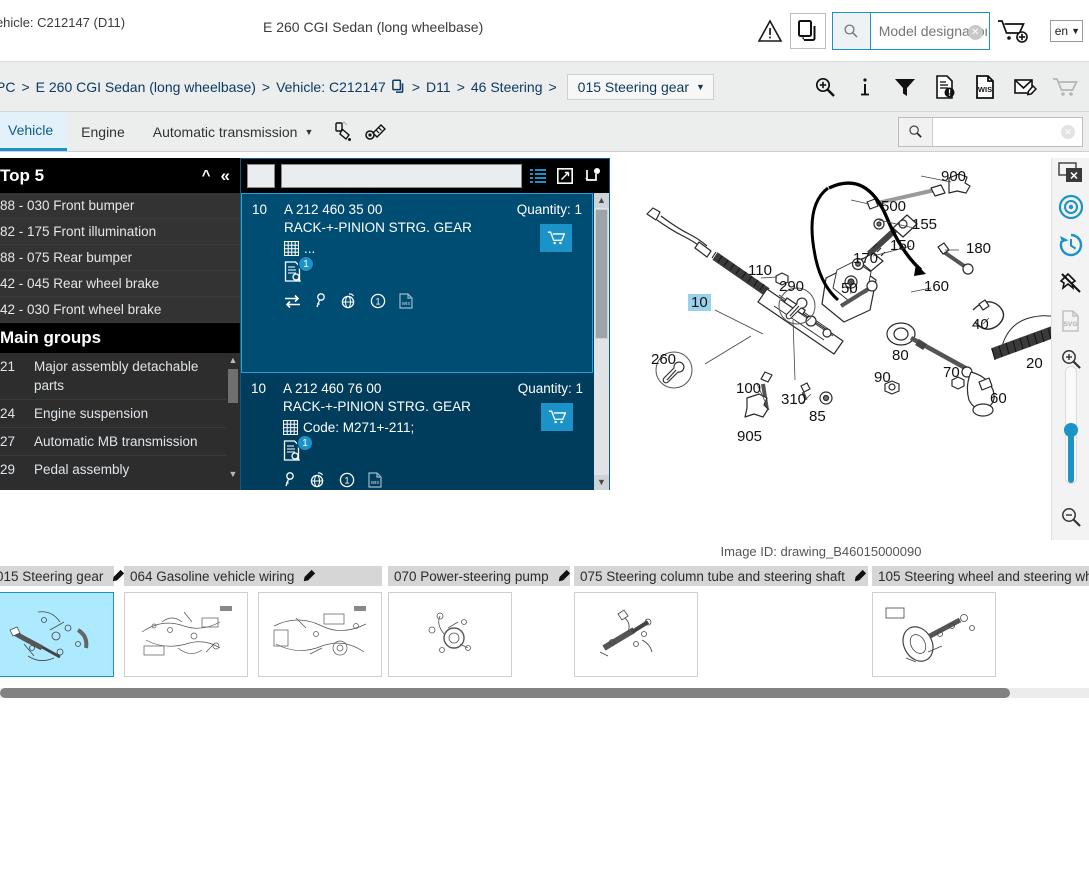  I want to click on thumb-group-header: 015 Steering gear, so click(62, 576).